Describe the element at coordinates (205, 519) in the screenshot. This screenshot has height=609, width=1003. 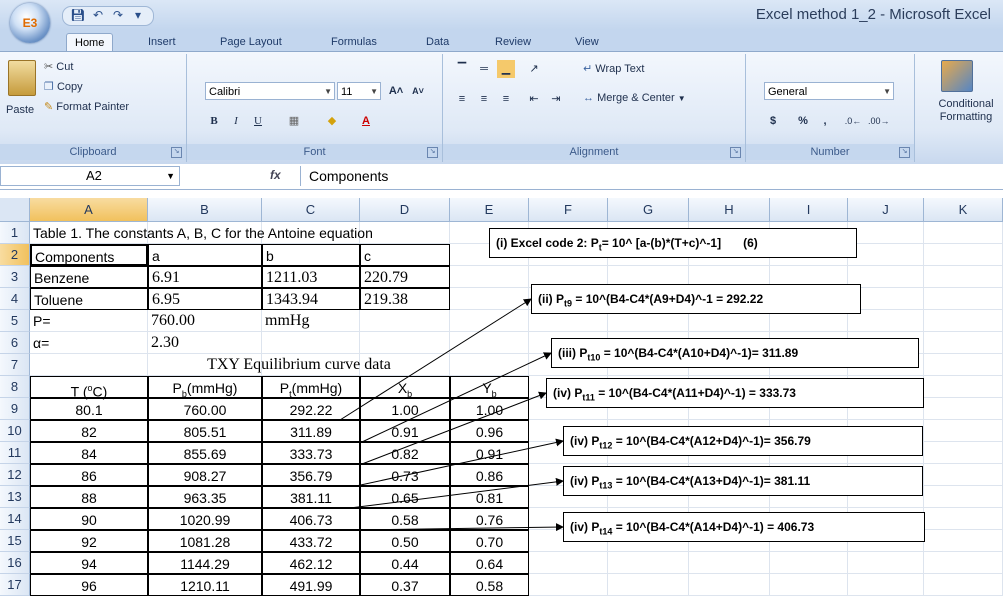
I see `txy-data-cell: 1020.99` at that location.